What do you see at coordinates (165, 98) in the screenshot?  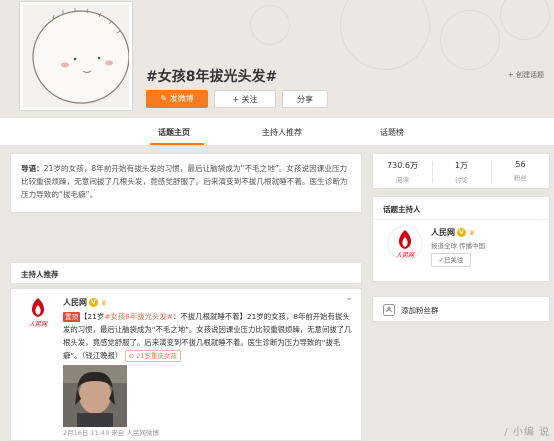 I see `edit-icon: ✎` at bounding box center [165, 98].